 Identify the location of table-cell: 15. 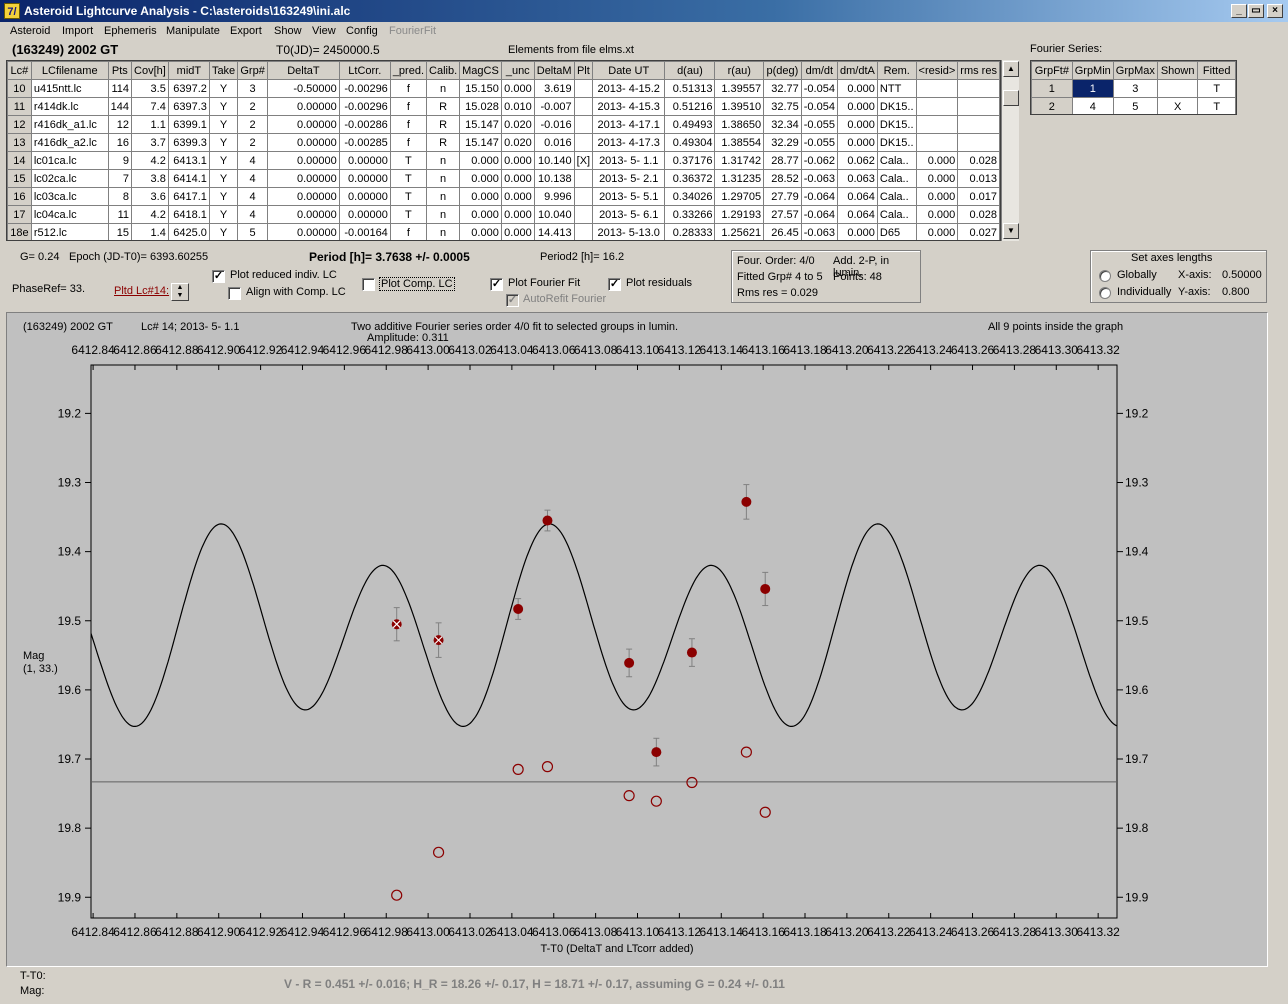
(120, 231).